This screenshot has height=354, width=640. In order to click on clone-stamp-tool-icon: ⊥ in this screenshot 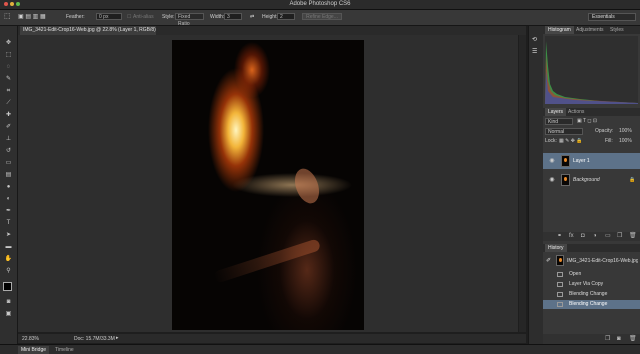, I will do `click(8, 139)`.